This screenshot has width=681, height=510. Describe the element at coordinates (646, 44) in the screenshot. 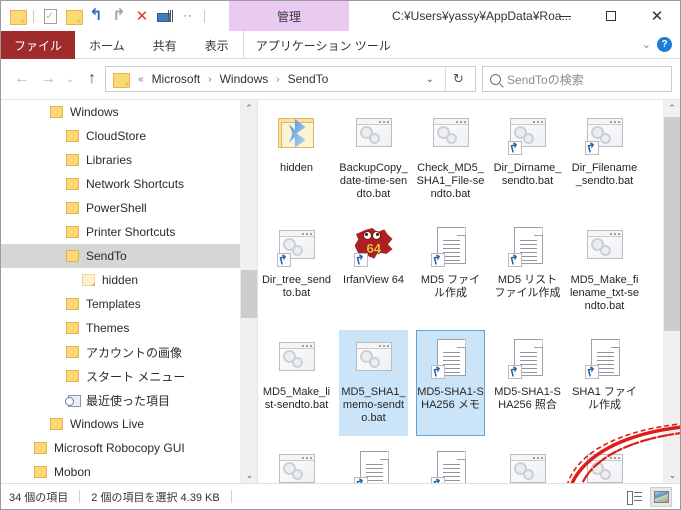

I see `chevron-down-icon: ⌄` at that location.